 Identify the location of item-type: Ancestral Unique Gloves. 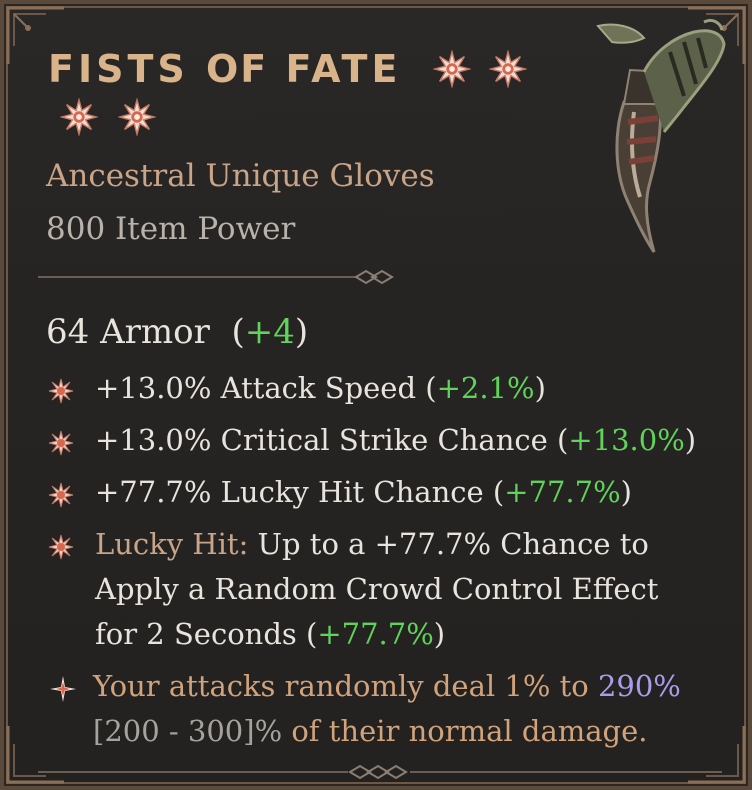
(240, 176).